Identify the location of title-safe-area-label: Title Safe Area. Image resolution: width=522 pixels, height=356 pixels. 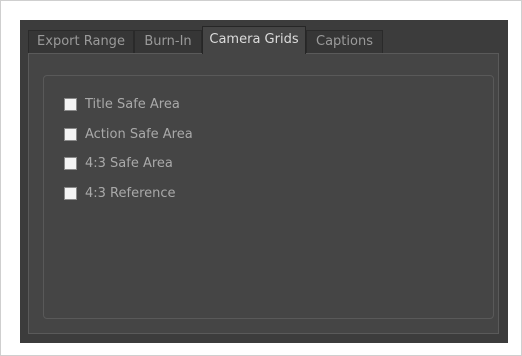
(132, 104).